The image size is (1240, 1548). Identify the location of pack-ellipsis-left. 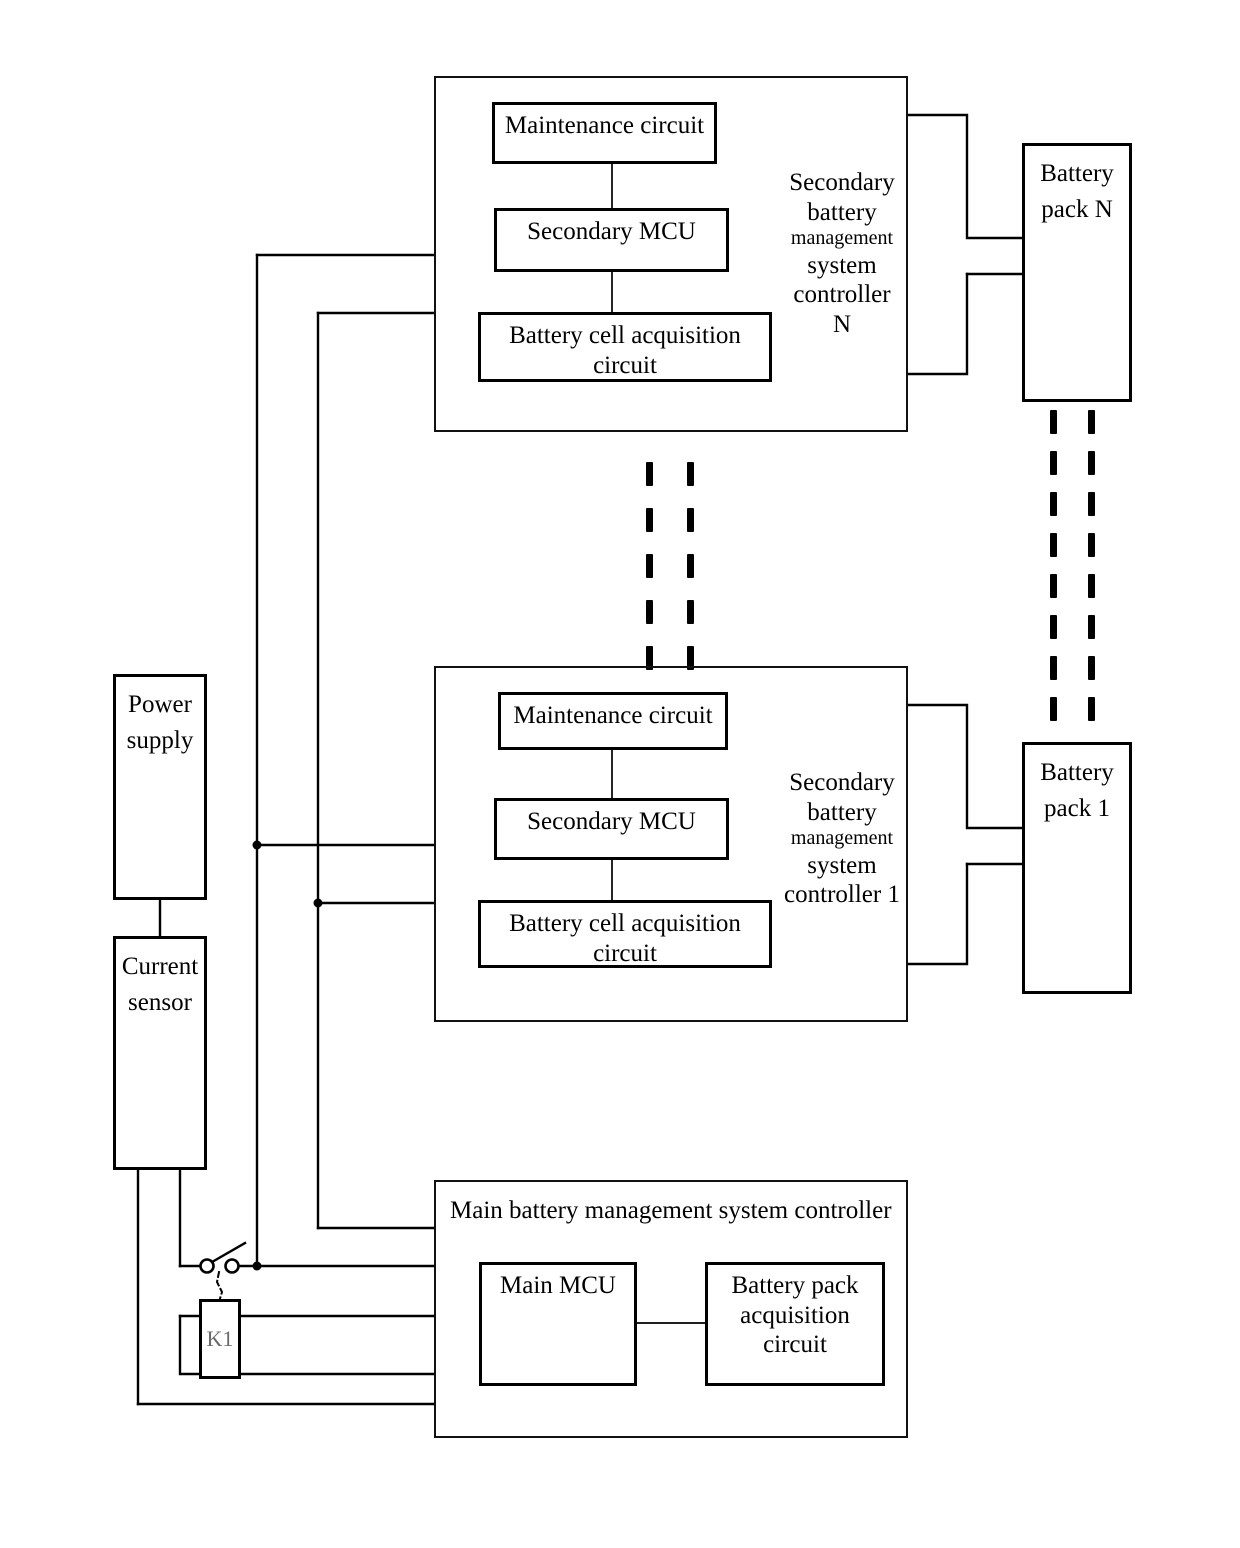
(1053, 565).